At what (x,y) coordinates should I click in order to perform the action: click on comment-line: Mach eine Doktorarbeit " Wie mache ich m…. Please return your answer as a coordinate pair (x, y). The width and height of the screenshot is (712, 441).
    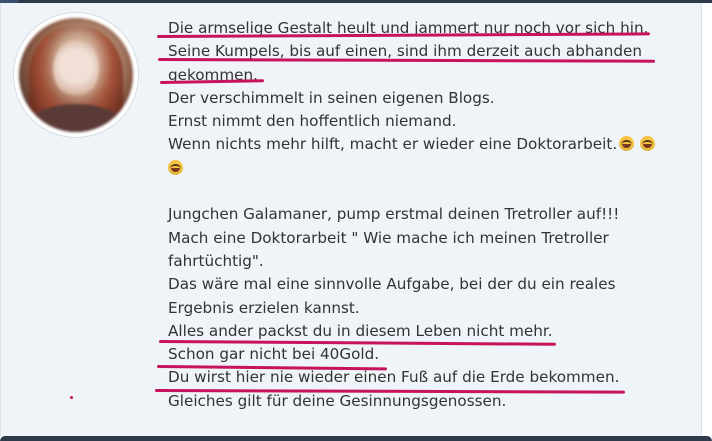
    Looking at the image, I should click on (388, 237).